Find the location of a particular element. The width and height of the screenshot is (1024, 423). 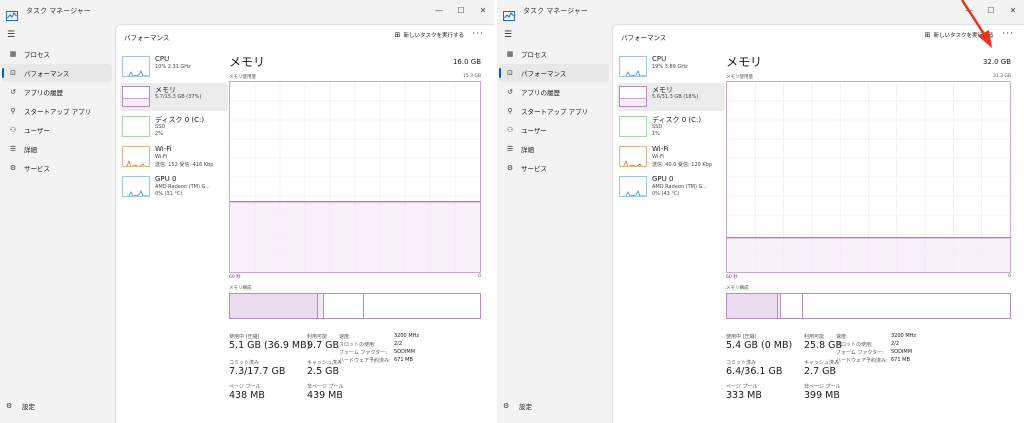

device-item: CPU 10% 2.31 GHz is located at coordinates (174, 67).